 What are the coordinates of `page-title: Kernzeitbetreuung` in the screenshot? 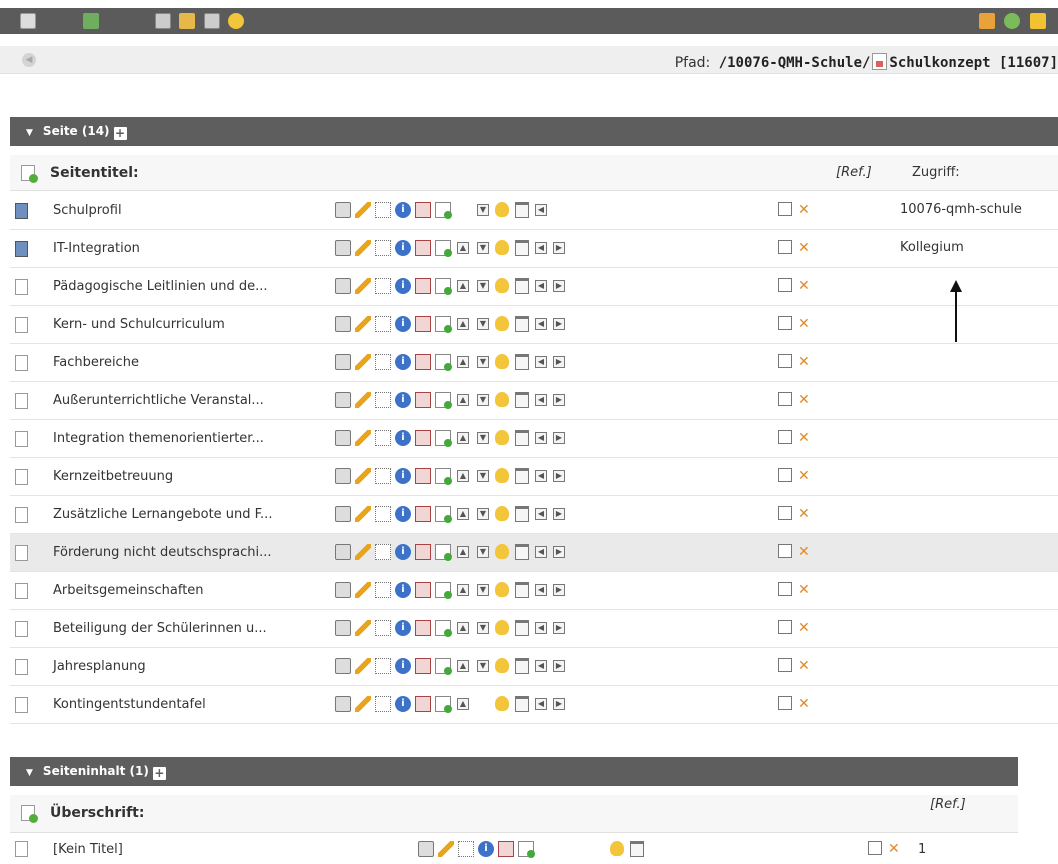 It's located at (113, 476).